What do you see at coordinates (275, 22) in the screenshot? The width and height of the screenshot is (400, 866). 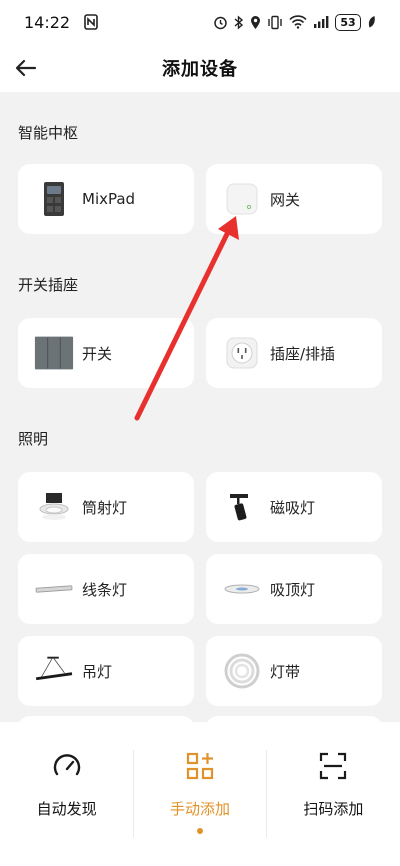 I see `vibrate-icon` at bounding box center [275, 22].